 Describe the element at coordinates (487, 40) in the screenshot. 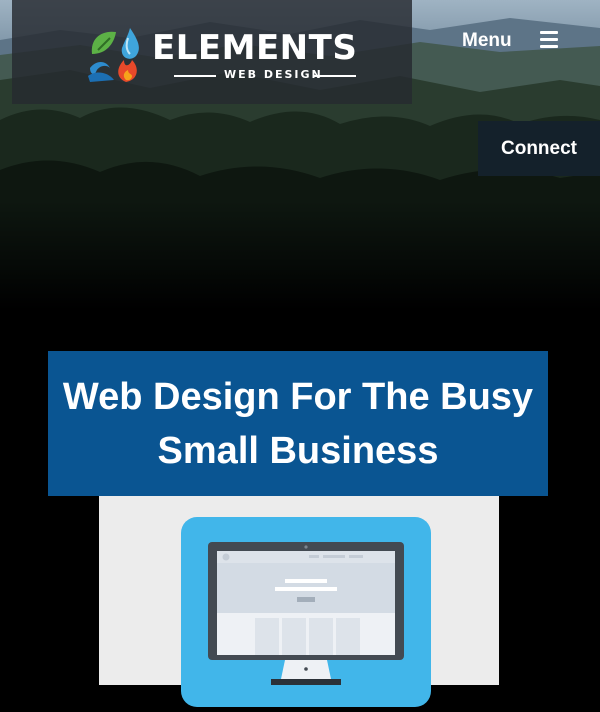

I see `menu-label: Menu` at that location.